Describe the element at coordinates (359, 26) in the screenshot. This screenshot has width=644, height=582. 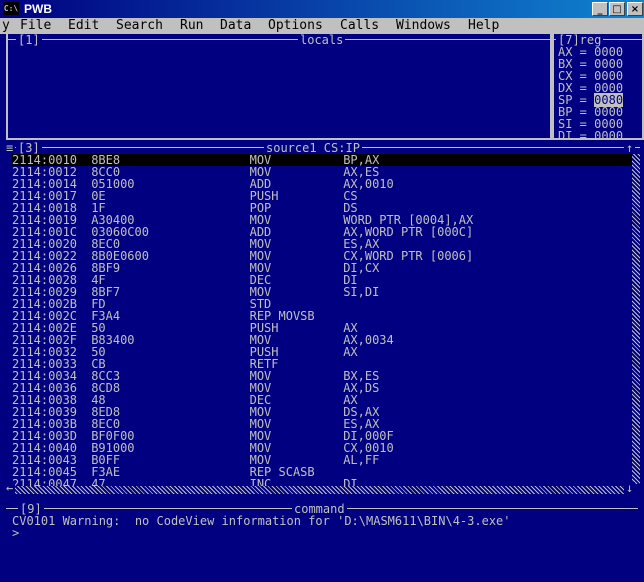
I see `menu-calls: Calls` at that location.